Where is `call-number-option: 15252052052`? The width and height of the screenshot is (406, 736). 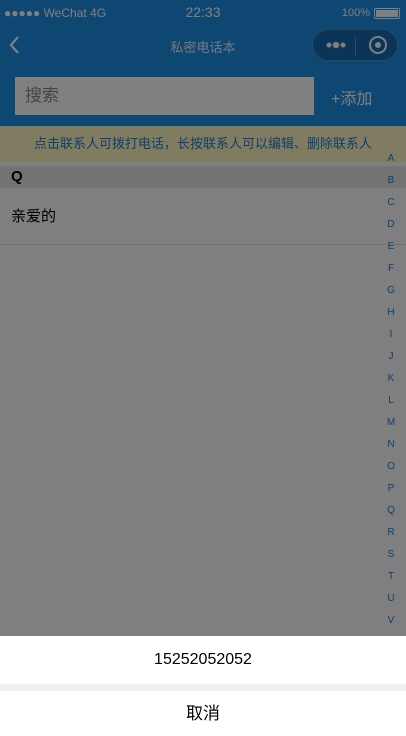 call-number-option: 15252052052 is located at coordinates (203, 660).